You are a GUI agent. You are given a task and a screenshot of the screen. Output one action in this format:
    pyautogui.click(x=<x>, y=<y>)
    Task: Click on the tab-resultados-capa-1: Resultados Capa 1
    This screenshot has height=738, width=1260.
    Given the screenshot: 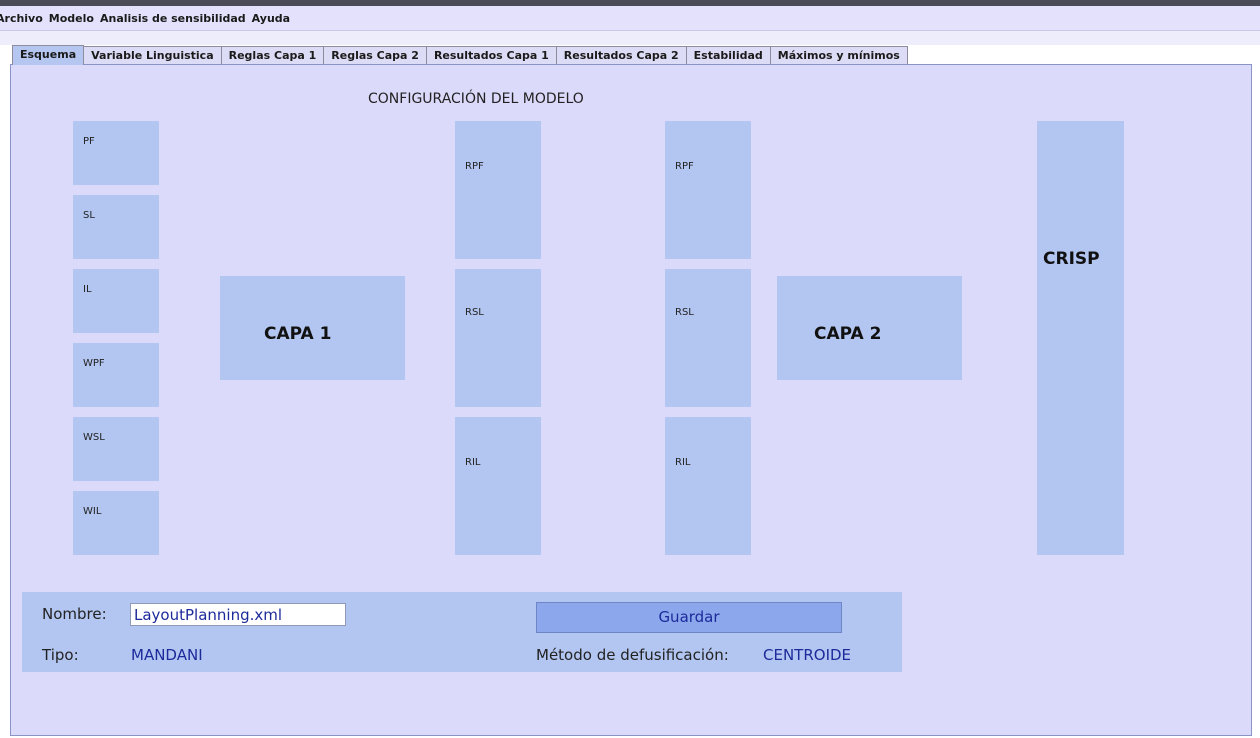 What is the action you would take?
    pyautogui.click(x=491, y=55)
    